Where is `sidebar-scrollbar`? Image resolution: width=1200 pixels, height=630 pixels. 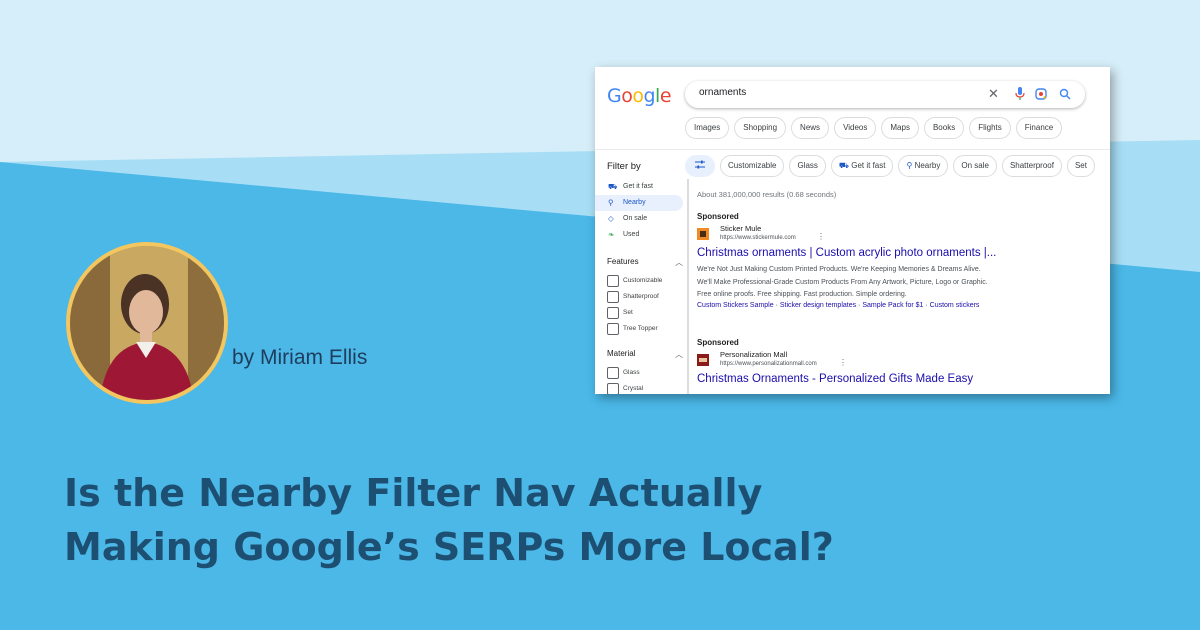
sidebar-scrollbar is located at coordinates (688, 286).